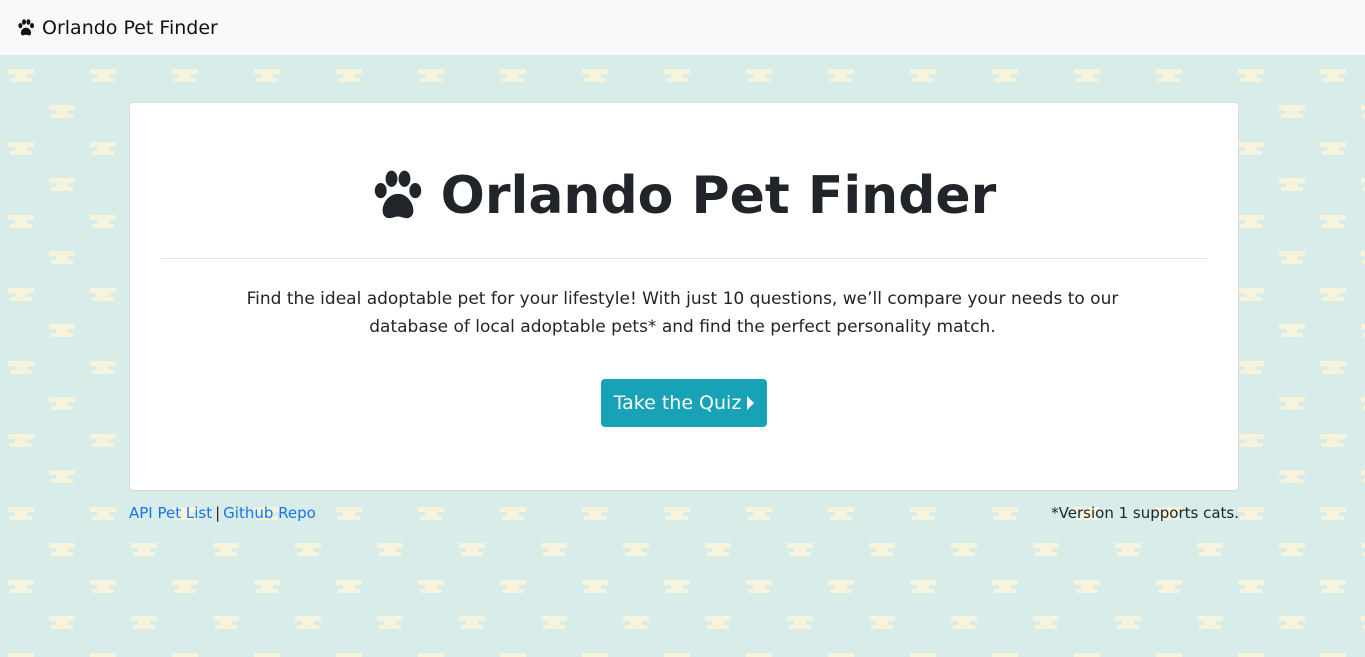 The width and height of the screenshot is (1365, 657). What do you see at coordinates (718, 196) in the screenshot?
I see `title-text: Orlando Pet Finder` at bounding box center [718, 196].